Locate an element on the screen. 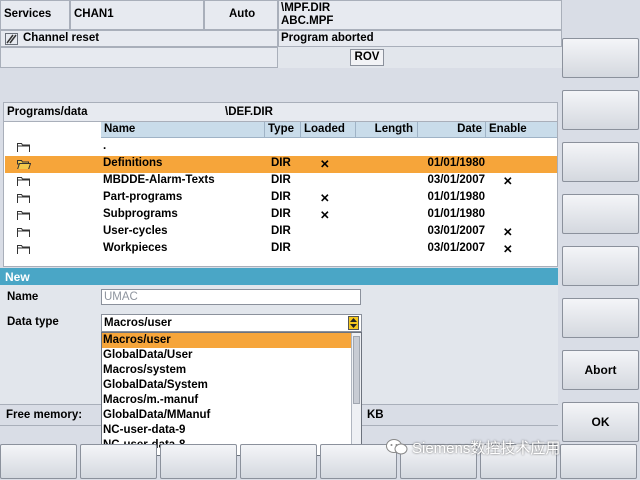  dropdown-option: Macros/m.-manuf is located at coordinates (227, 400).